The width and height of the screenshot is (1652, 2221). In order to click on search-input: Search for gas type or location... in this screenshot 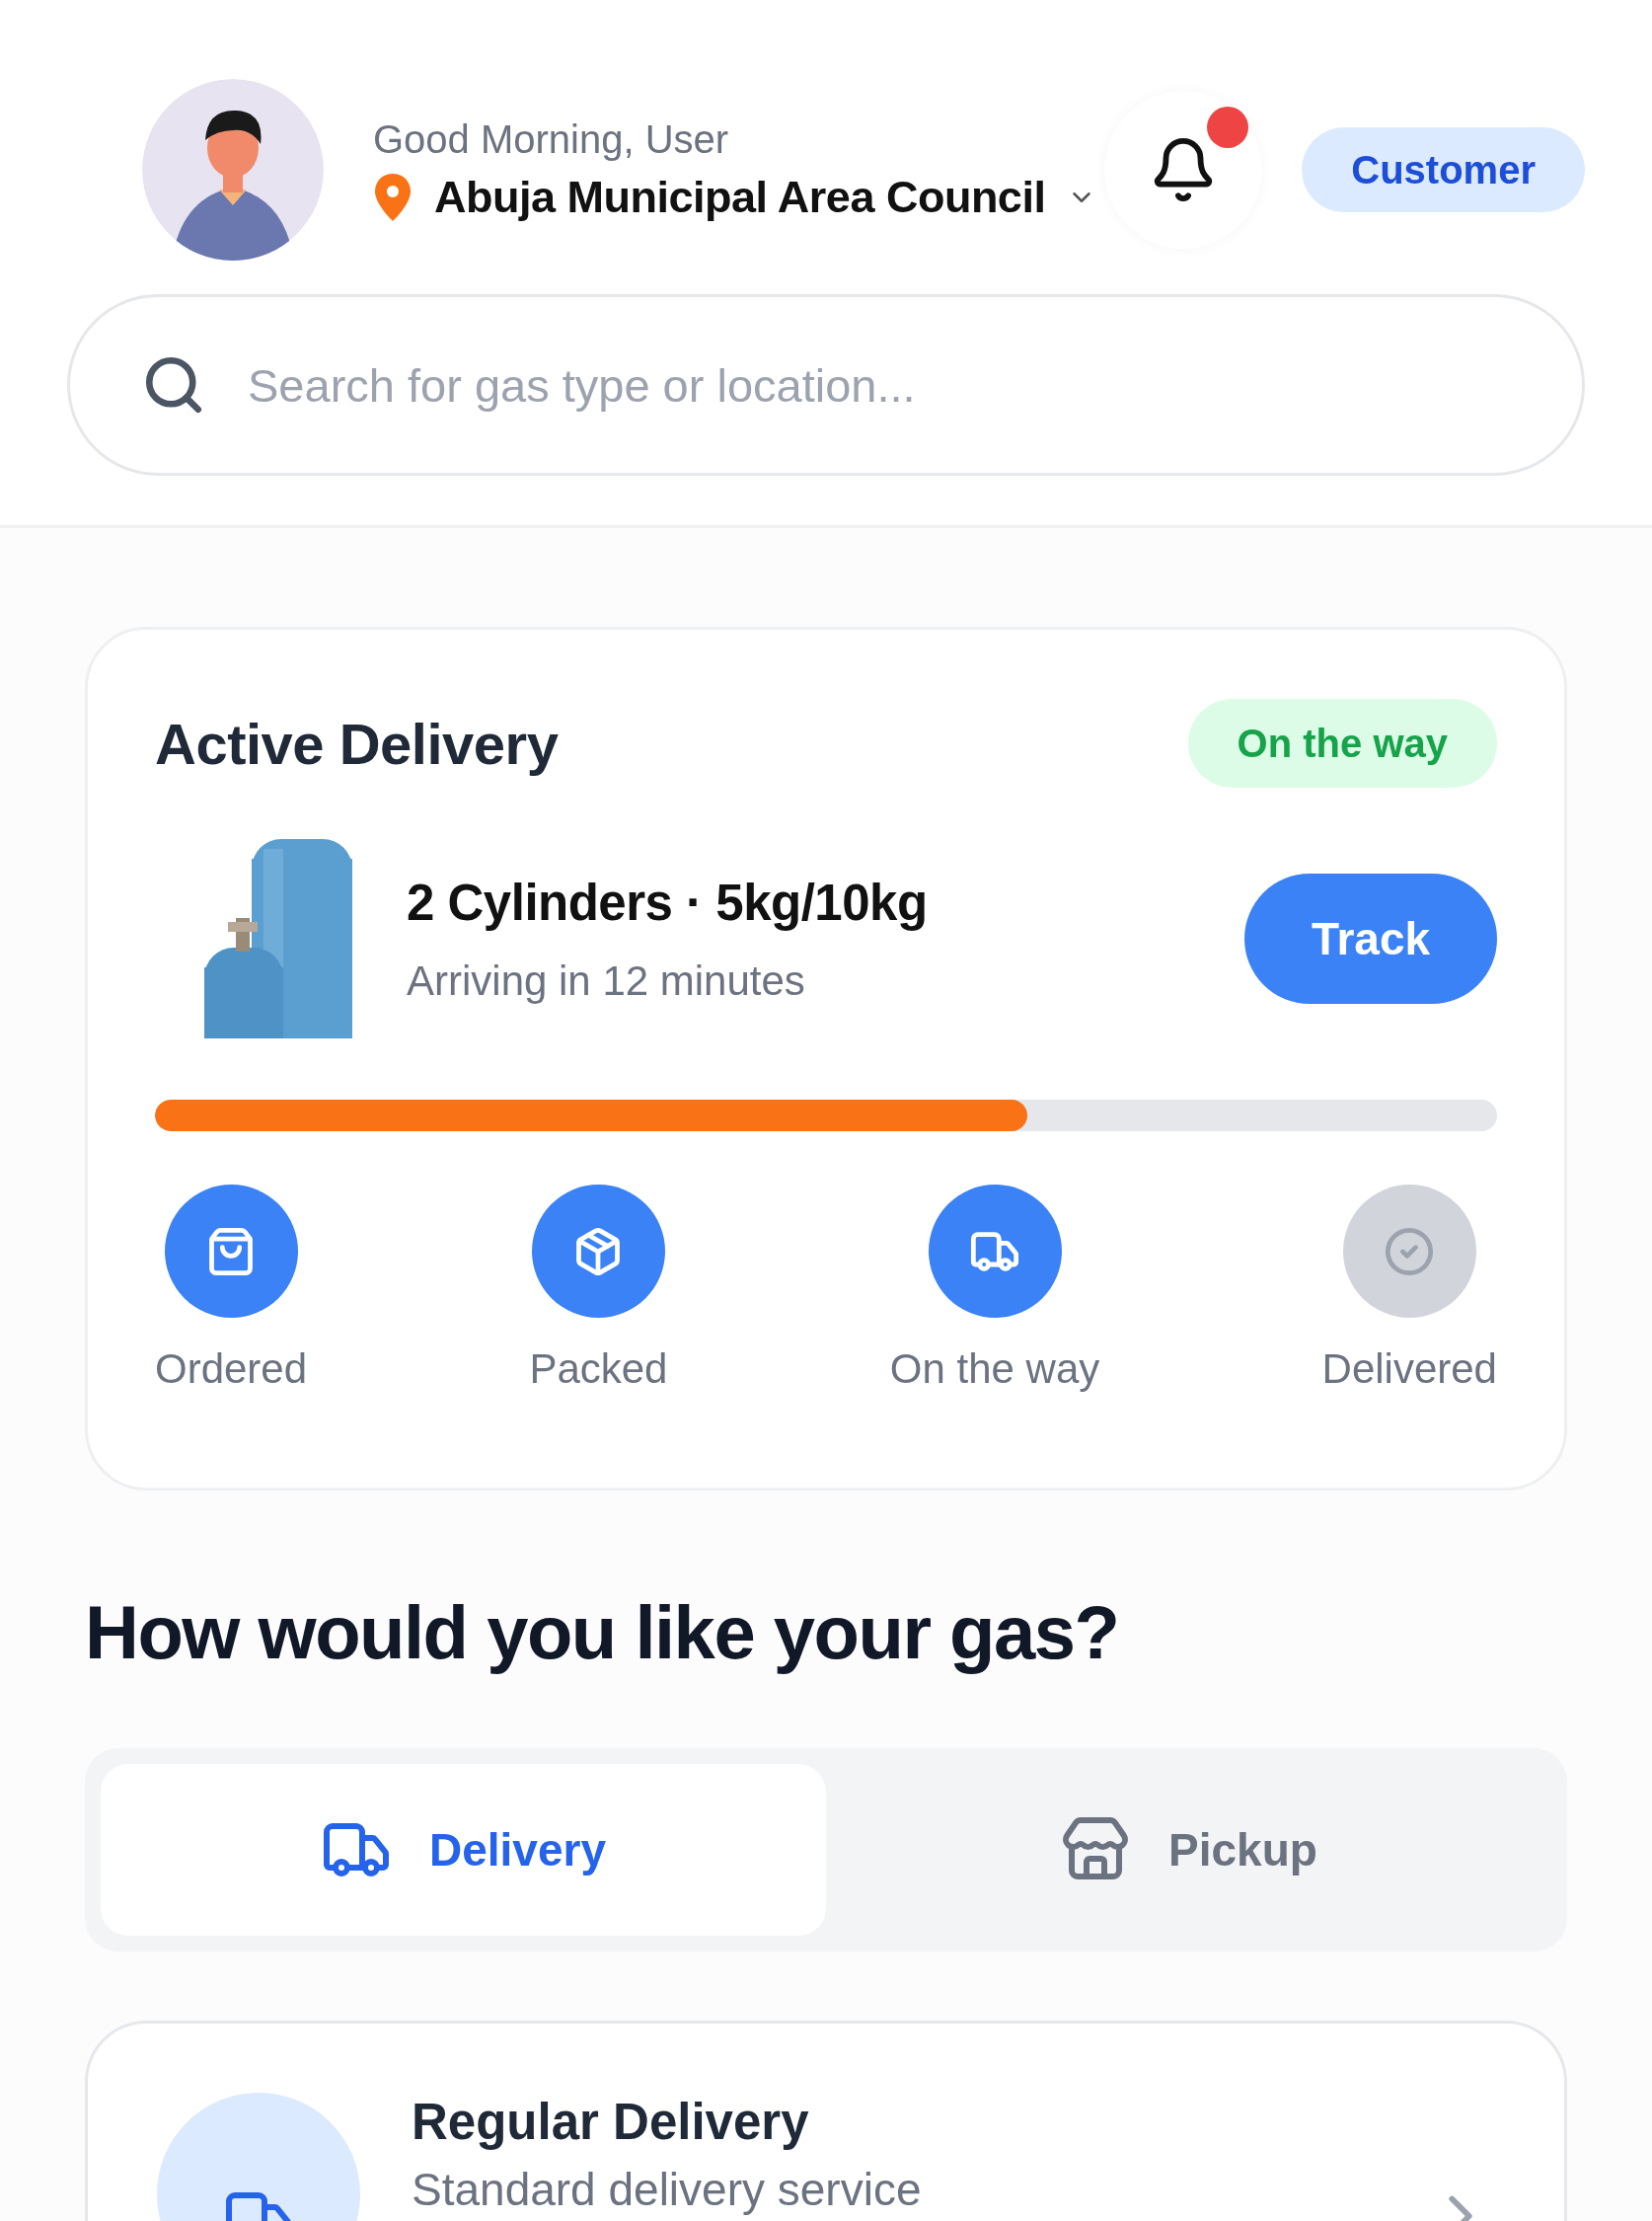, I will do `click(914, 385)`.